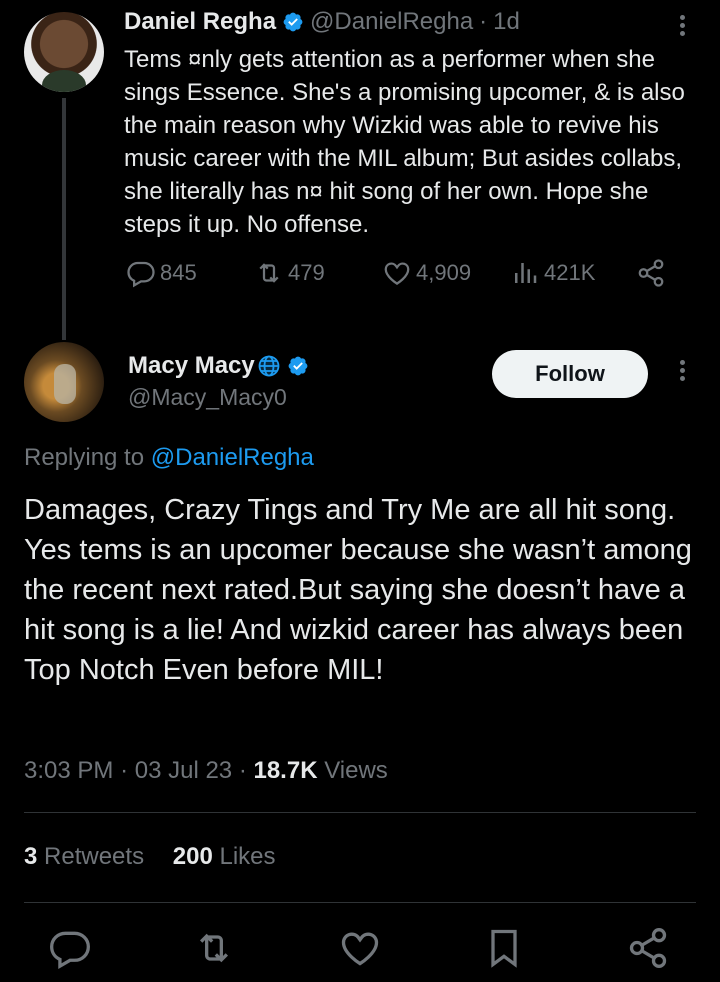 The width and height of the screenshot is (720, 982). I want to click on reply-action: 845, so click(161, 273).